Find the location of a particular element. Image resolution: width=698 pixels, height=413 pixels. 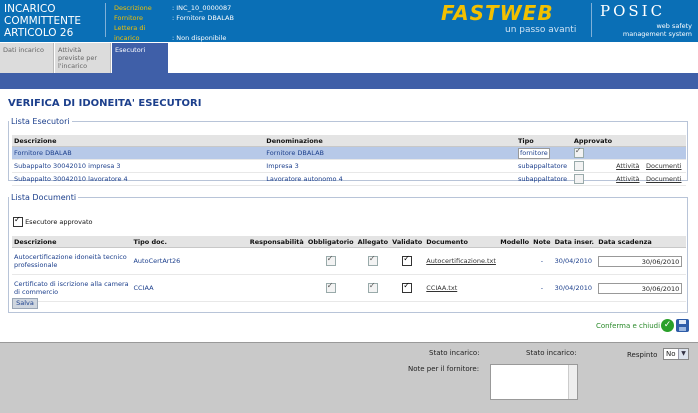

posic-sub-line: web safety is located at coordinates (674, 26).